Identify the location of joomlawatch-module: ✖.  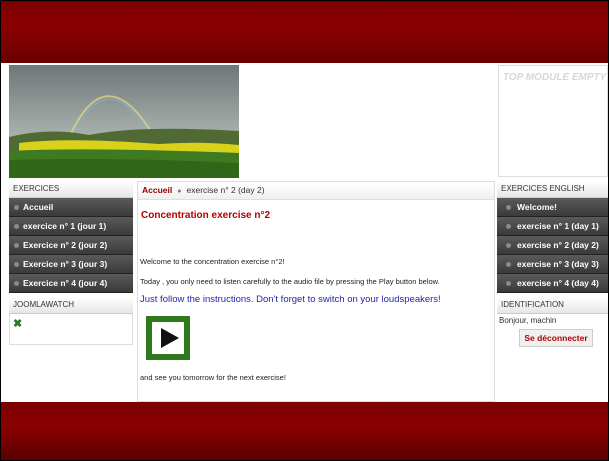
(71, 329).